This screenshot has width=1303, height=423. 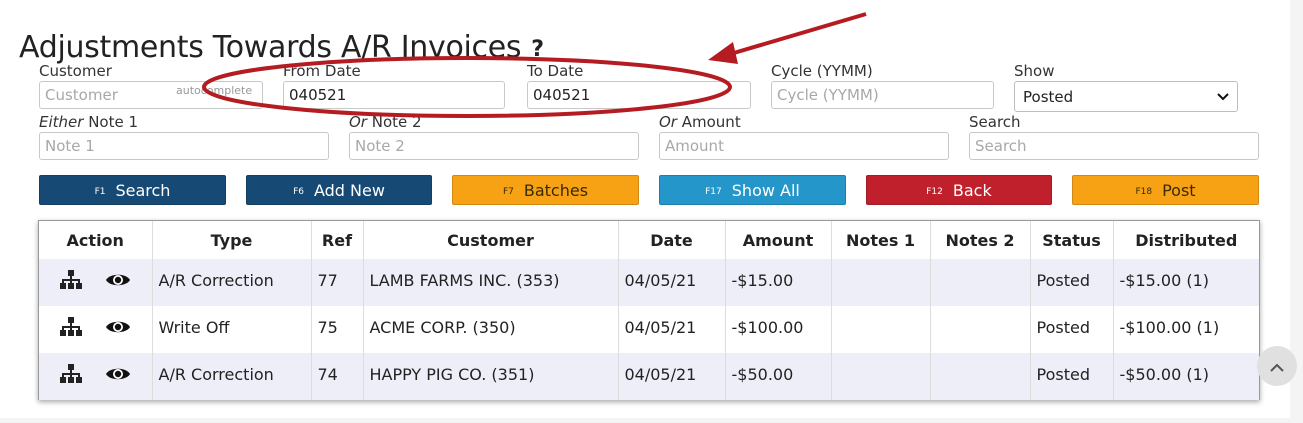 What do you see at coordinates (1034, 71) in the screenshot?
I see `show-label: Show` at bounding box center [1034, 71].